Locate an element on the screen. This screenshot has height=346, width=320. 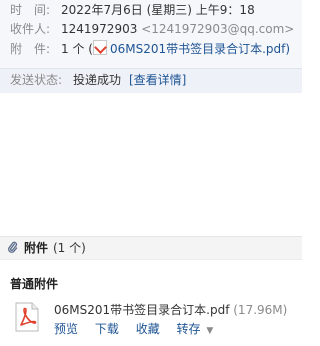
delivery-status-bar: 发送状态: 投递成功 [查看详情] is located at coordinates (151, 80).